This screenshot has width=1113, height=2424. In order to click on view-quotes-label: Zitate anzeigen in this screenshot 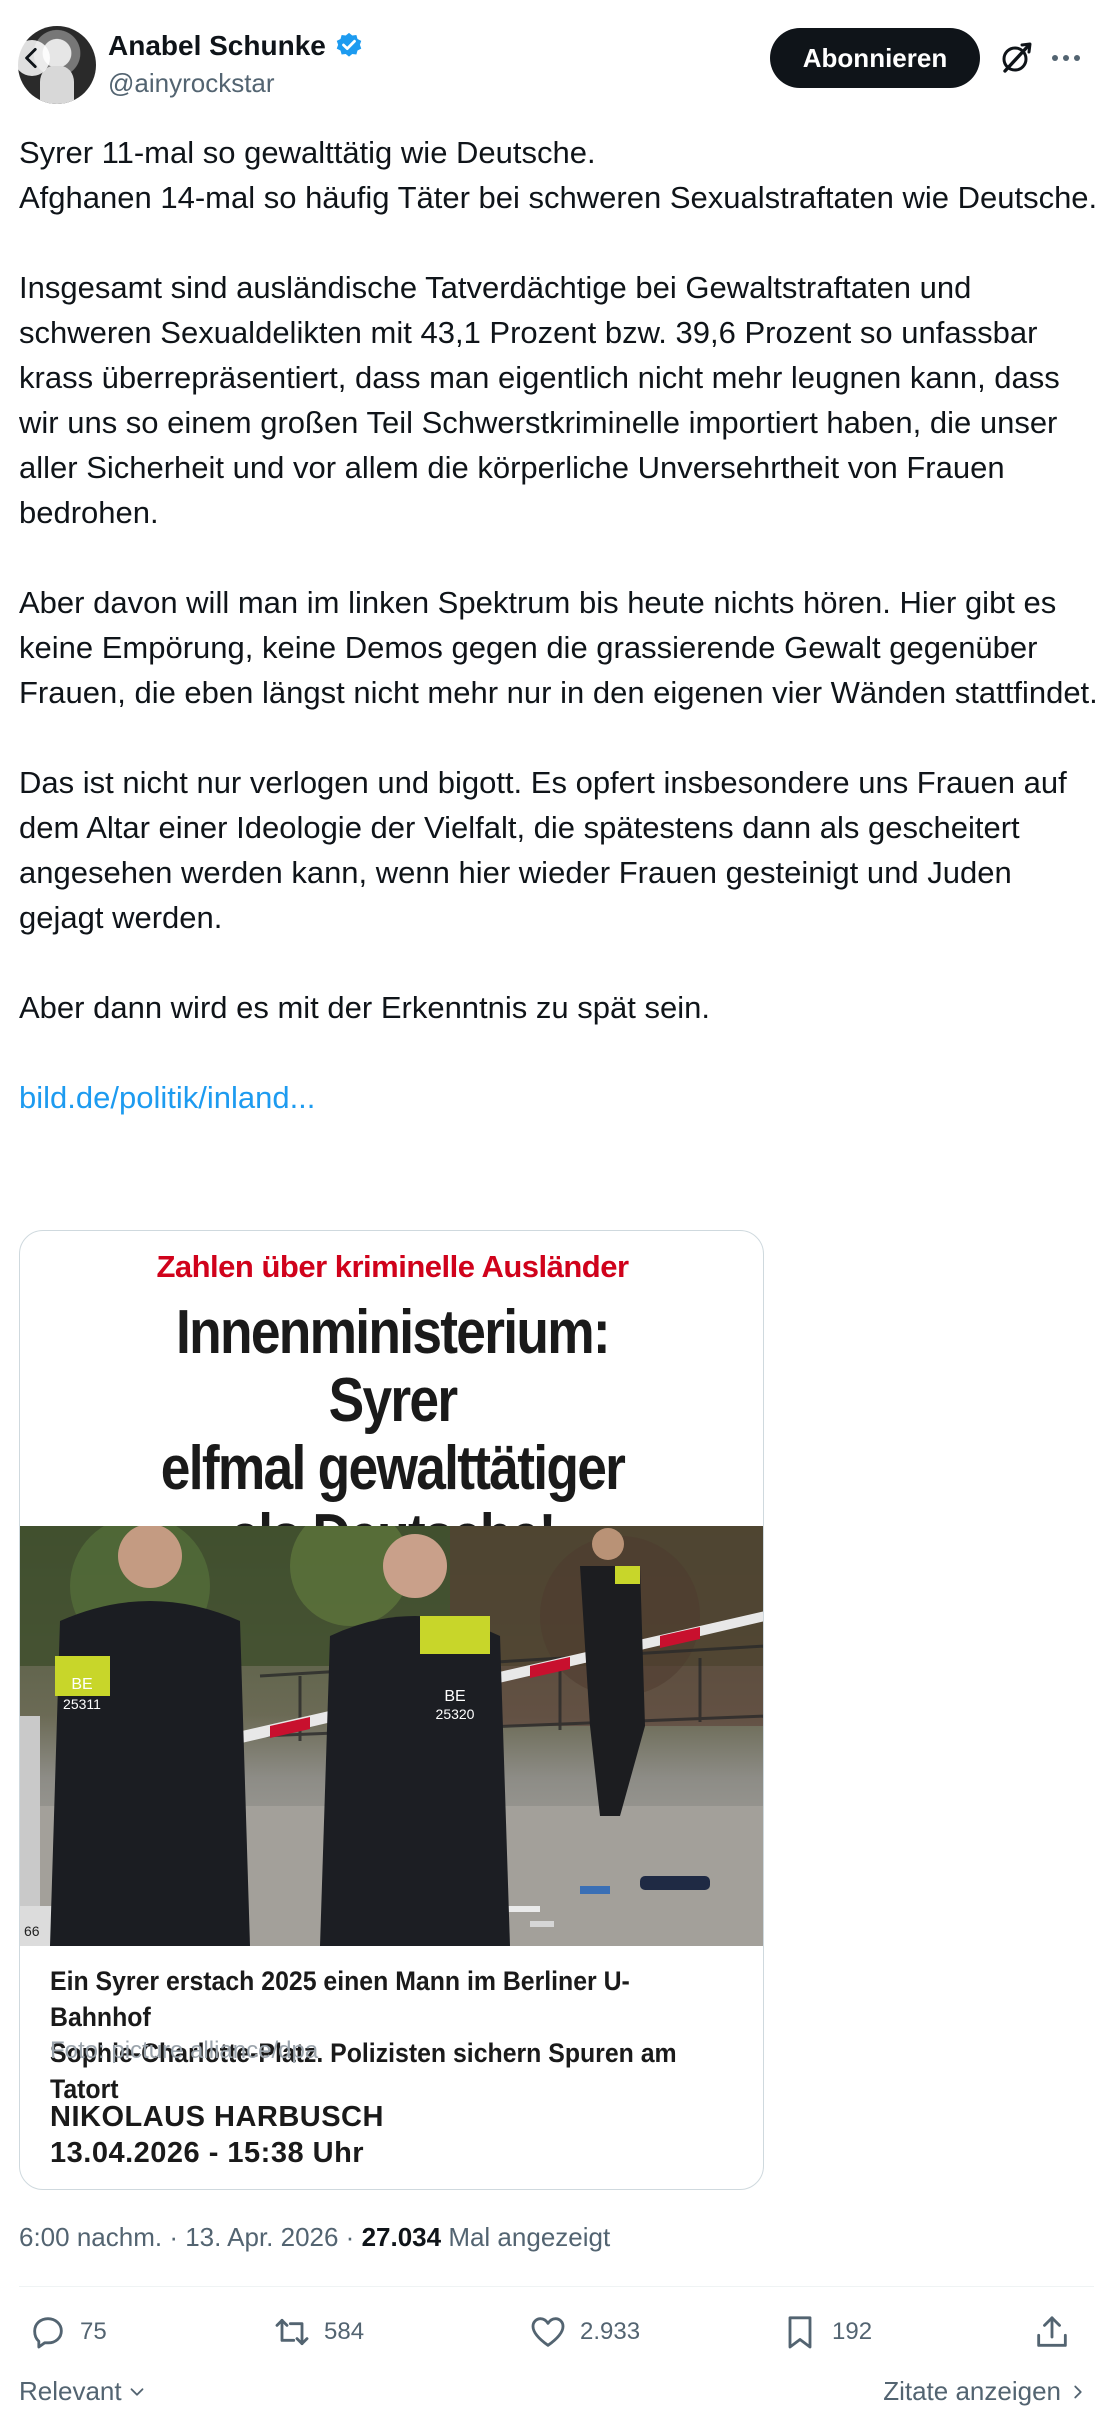, I will do `click(972, 2391)`.